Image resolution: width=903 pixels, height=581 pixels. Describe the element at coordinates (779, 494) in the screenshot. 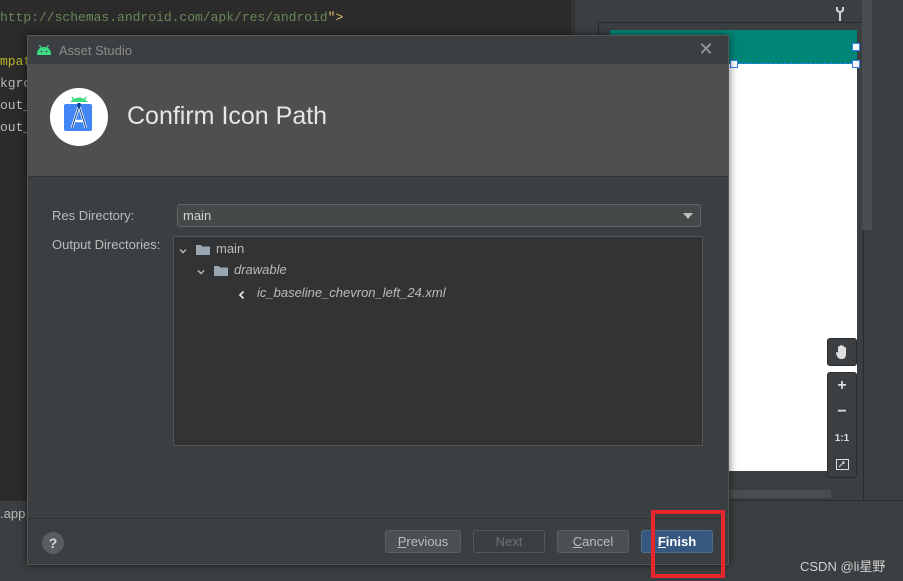

I see `horizontal-scrollbar` at that location.